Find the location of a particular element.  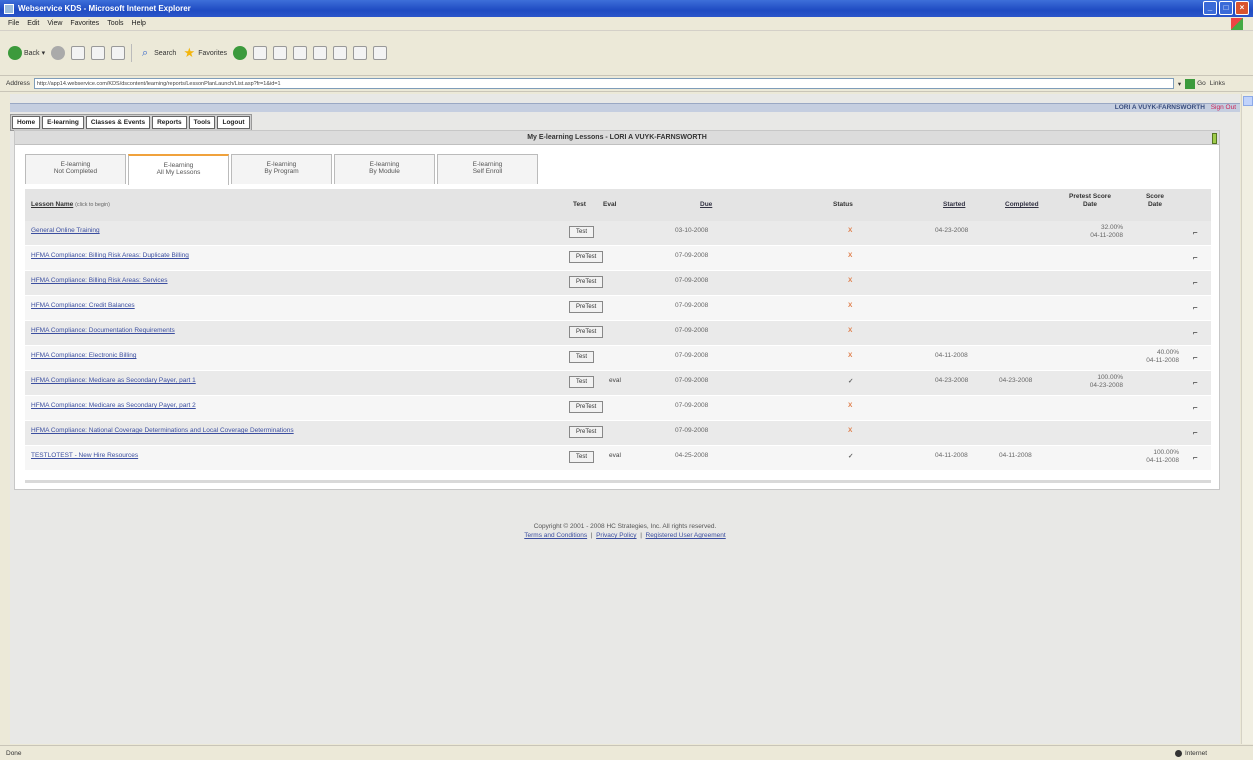

col-lesson-name: Lesson Name (click to begin) is located at coordinates (70, 204).